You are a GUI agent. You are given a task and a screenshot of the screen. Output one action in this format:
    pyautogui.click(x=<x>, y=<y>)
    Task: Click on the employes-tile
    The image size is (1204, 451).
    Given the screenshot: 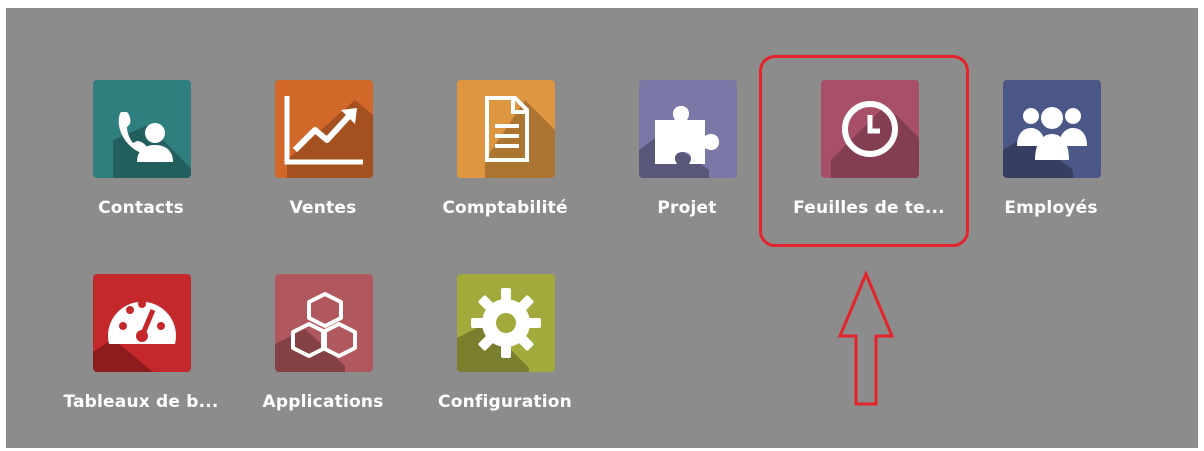 What is the action you would take?
    pyautogui.click(x=1052, y=129)
    